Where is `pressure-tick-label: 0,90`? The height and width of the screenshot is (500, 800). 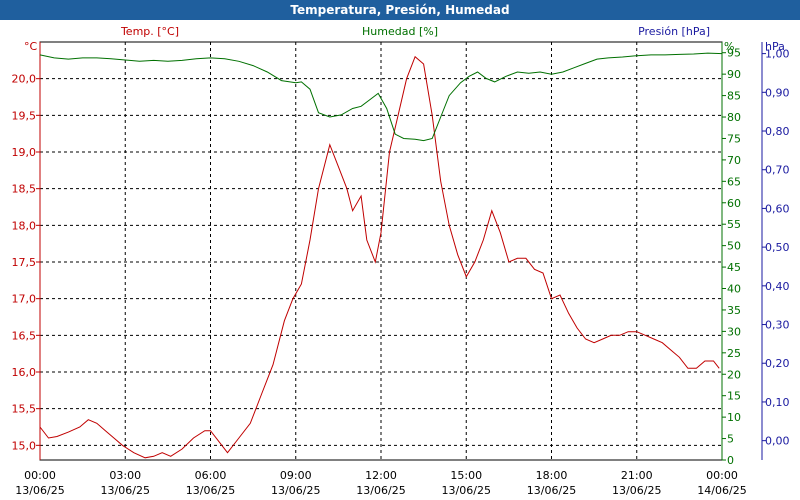 pressure-tick-label: 0,90 is located at coordinates (777, 92).